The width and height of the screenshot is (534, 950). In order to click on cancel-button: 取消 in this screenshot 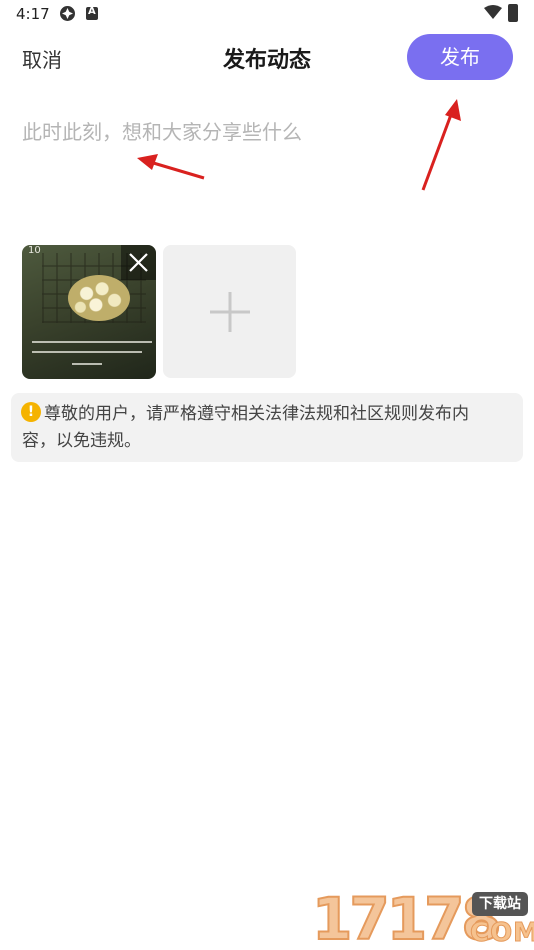, I will do `click(42, 58)`.